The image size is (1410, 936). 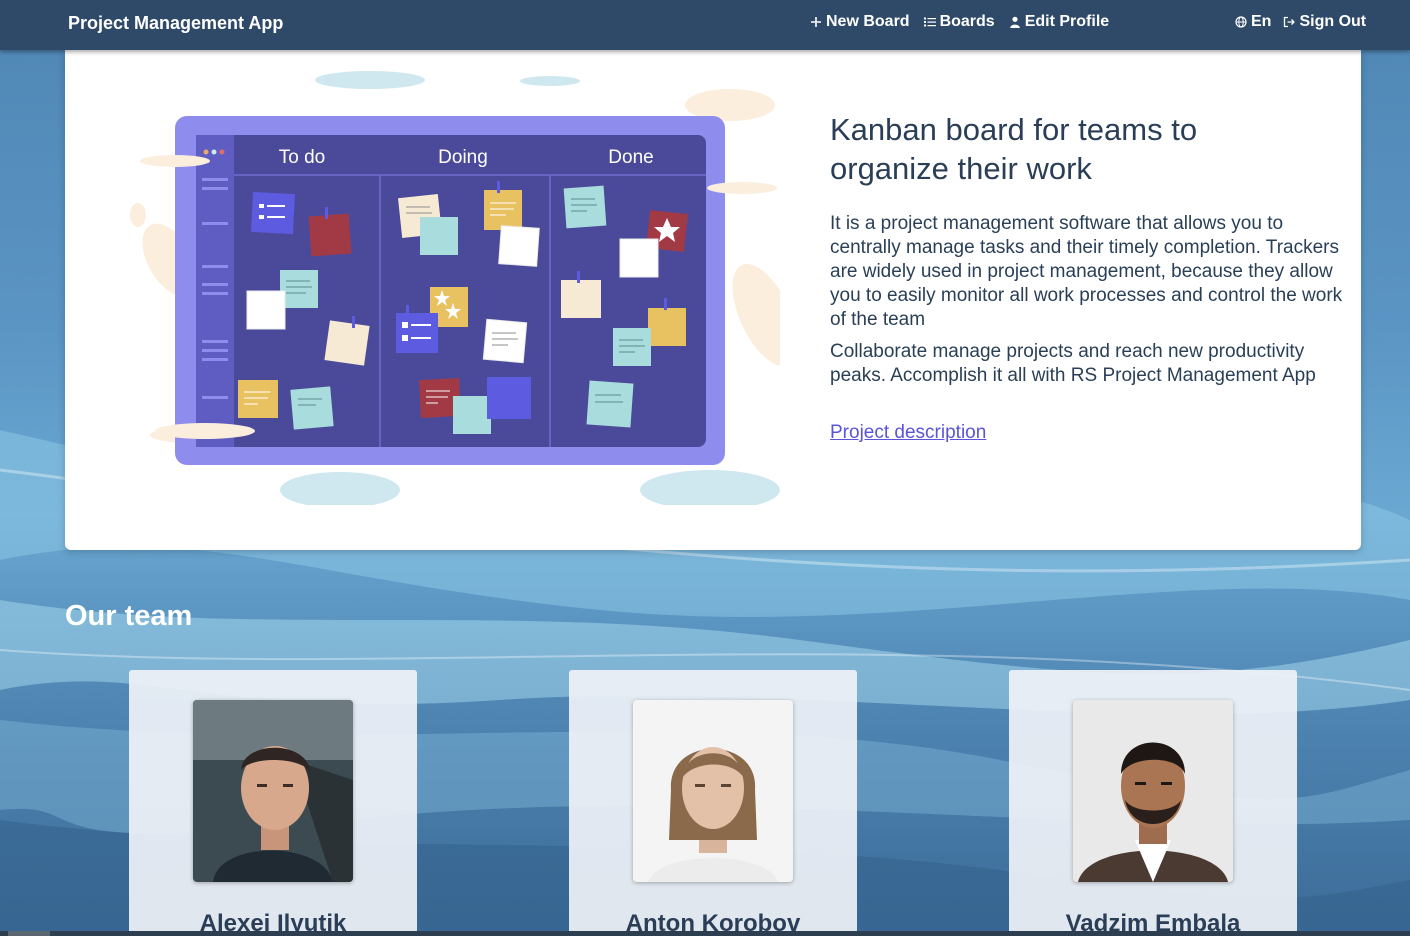 I want to click on new-board-button: New Board, so click(x=860, y=22).